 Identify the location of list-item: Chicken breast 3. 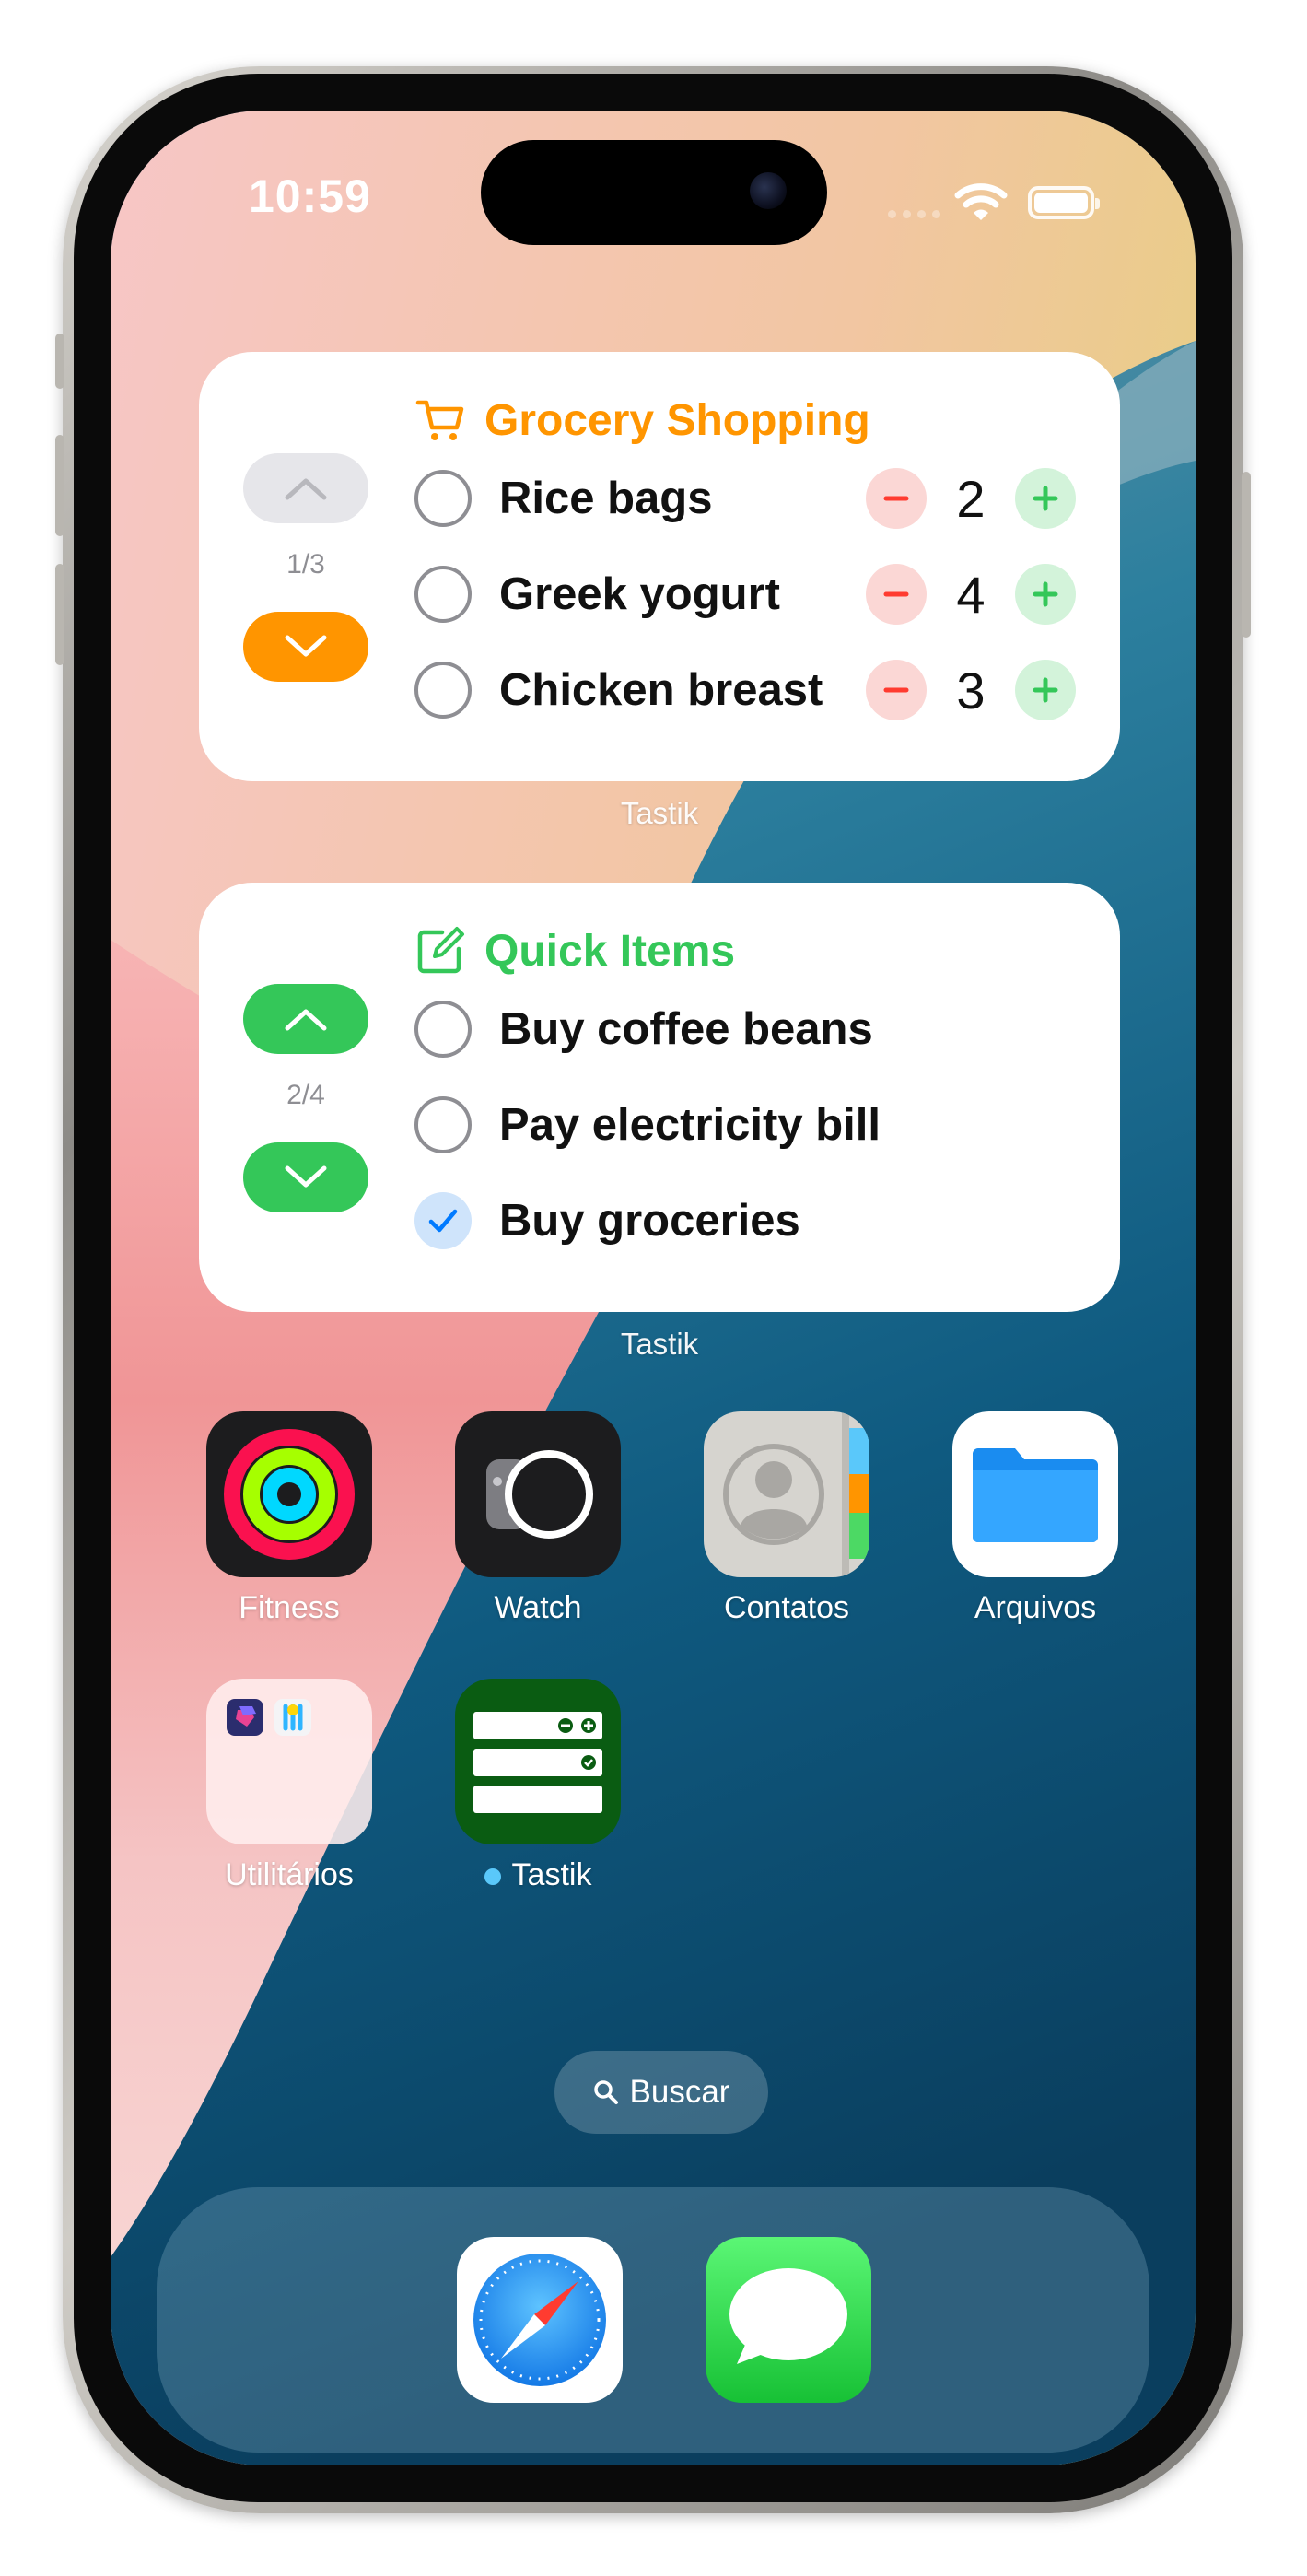
(746, 690).